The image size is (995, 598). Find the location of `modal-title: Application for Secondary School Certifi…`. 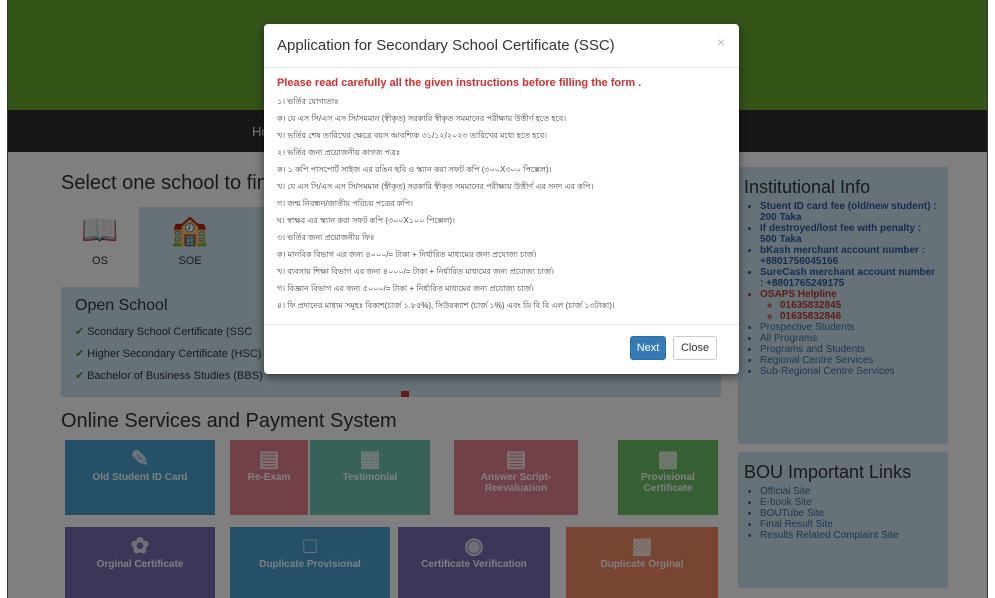

modal-title: Application for Secondary School Certifi… is located at coordinates (446, 45).